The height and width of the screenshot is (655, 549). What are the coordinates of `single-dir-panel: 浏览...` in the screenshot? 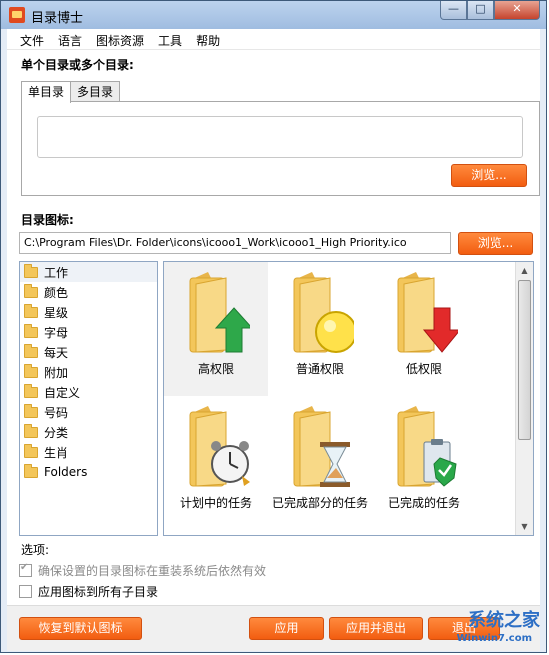 It's located at (280, 148).